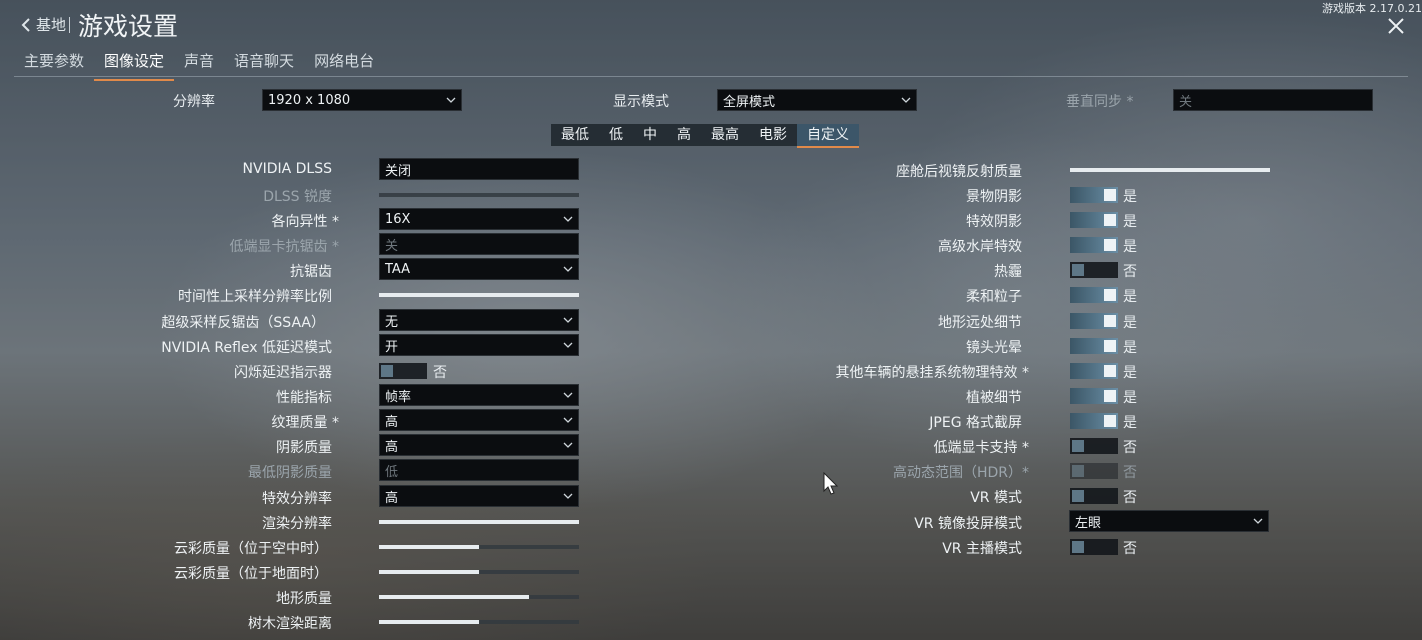  What do you see at coordinates (479, 219) in the screenshot?
I see `aniso-dropdown: 16X` at bounding box center [479, 219].